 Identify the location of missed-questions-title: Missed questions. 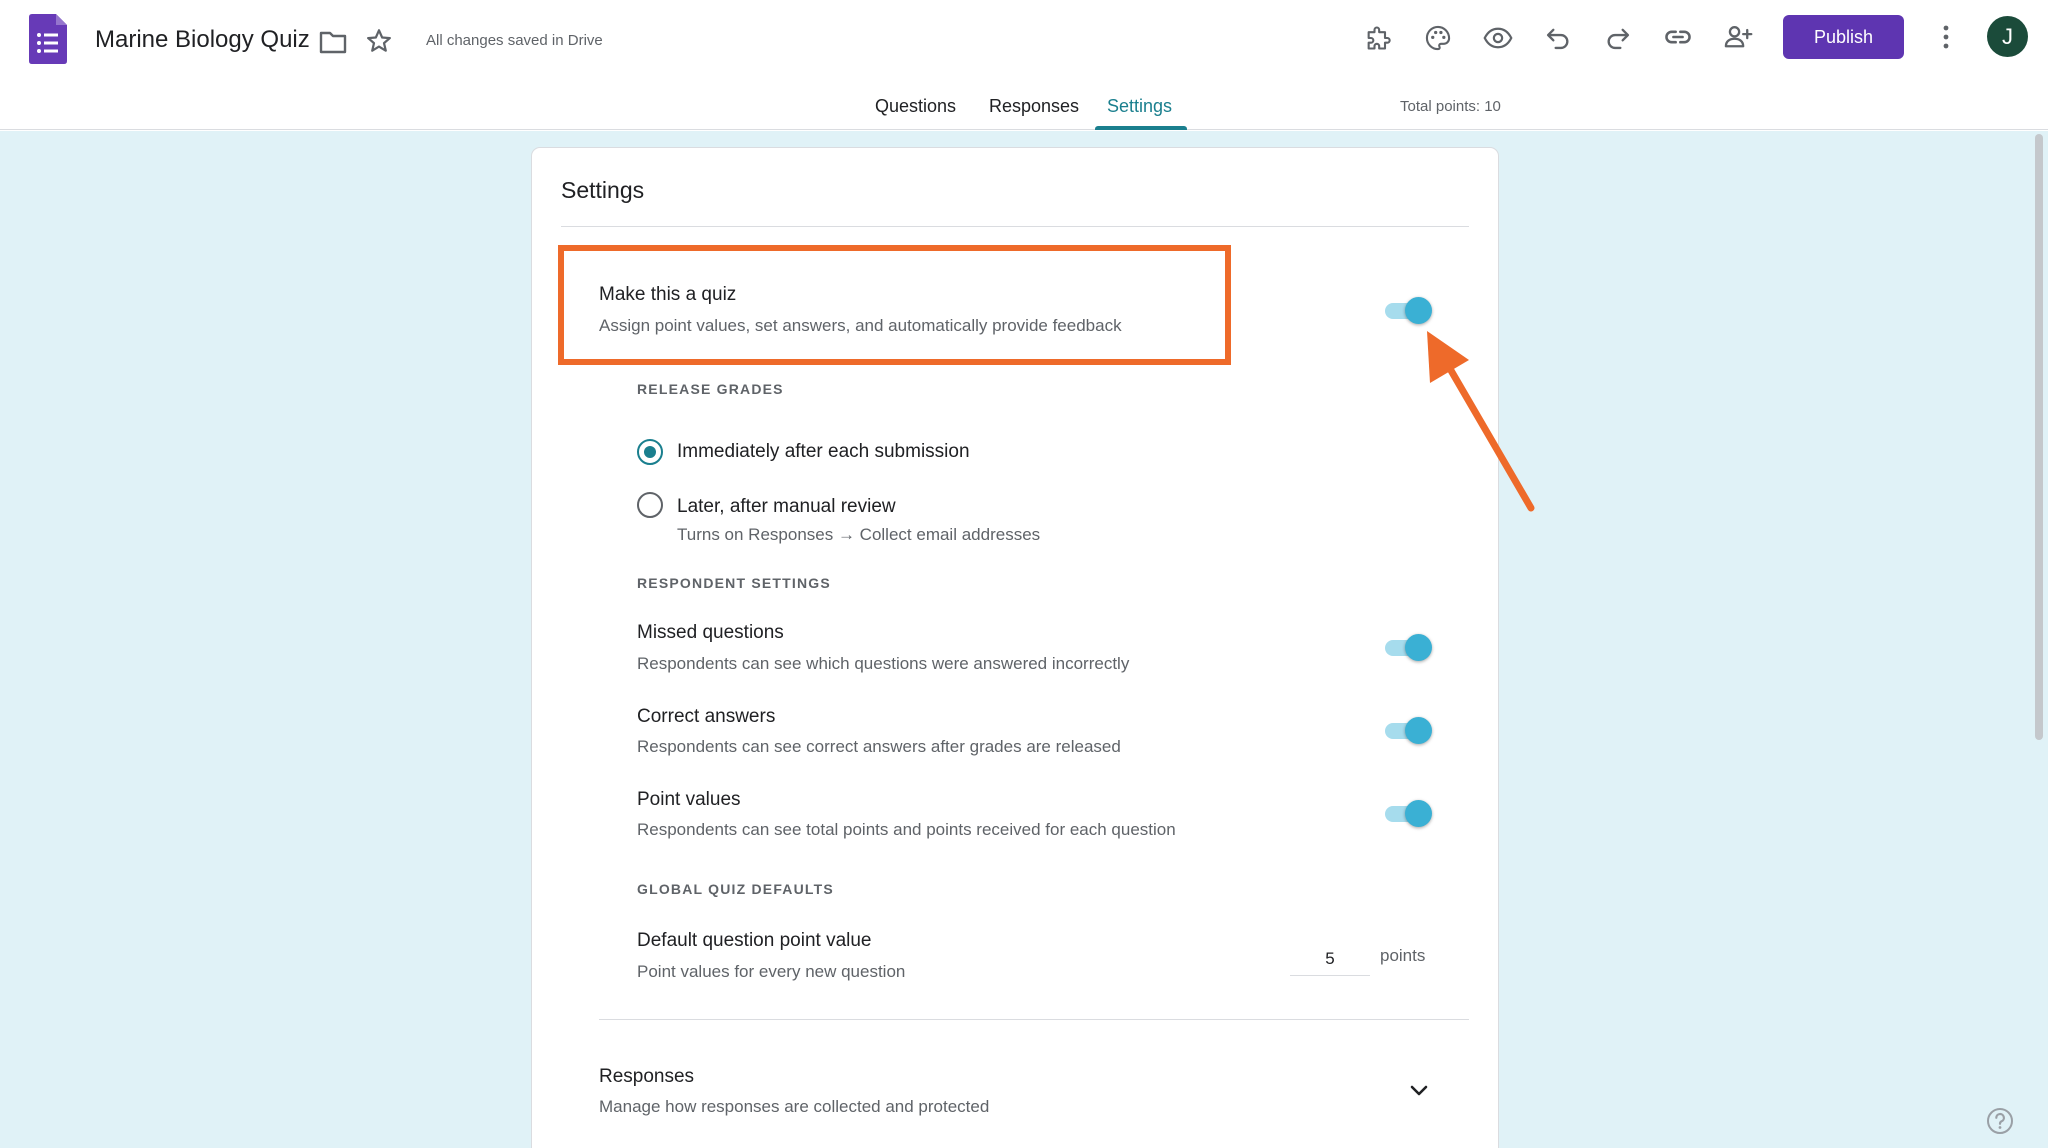
(710, 632).